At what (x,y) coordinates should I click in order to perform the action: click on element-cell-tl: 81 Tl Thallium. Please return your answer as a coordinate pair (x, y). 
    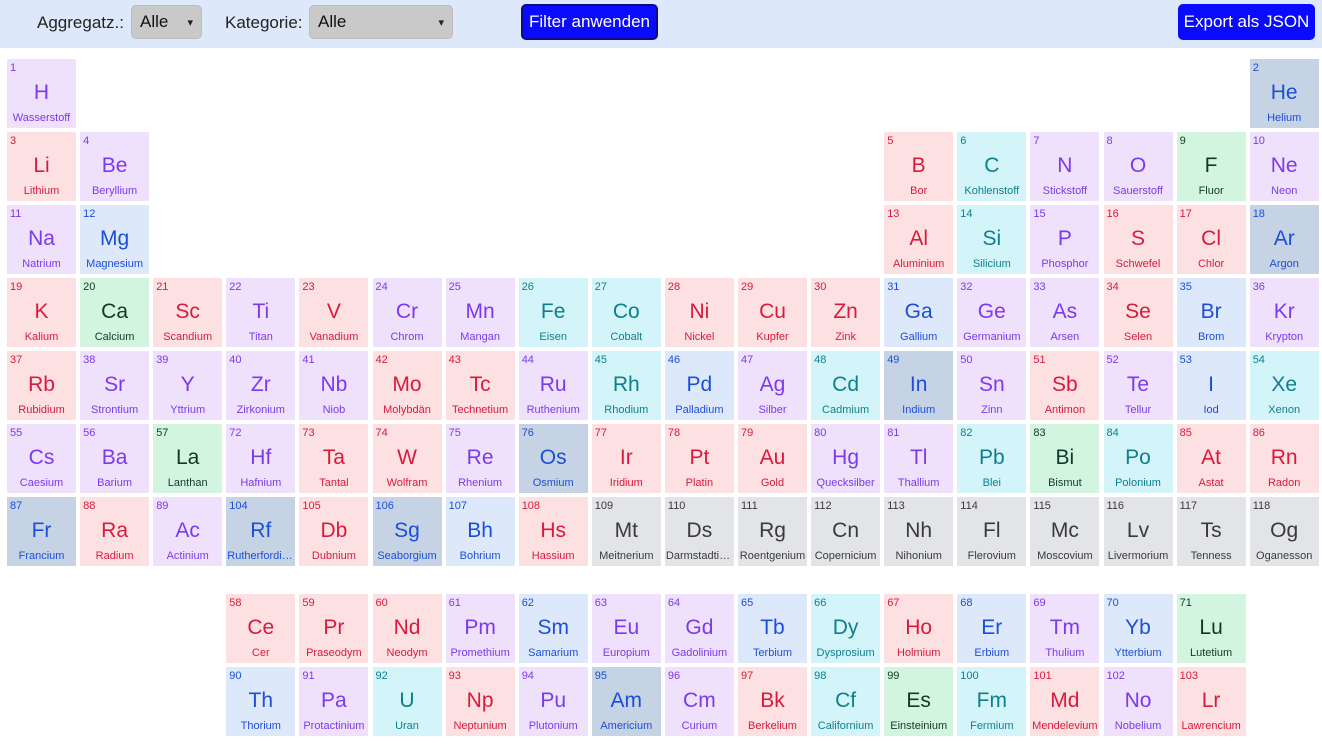
    Looking at the image, I should click on (919, 458).